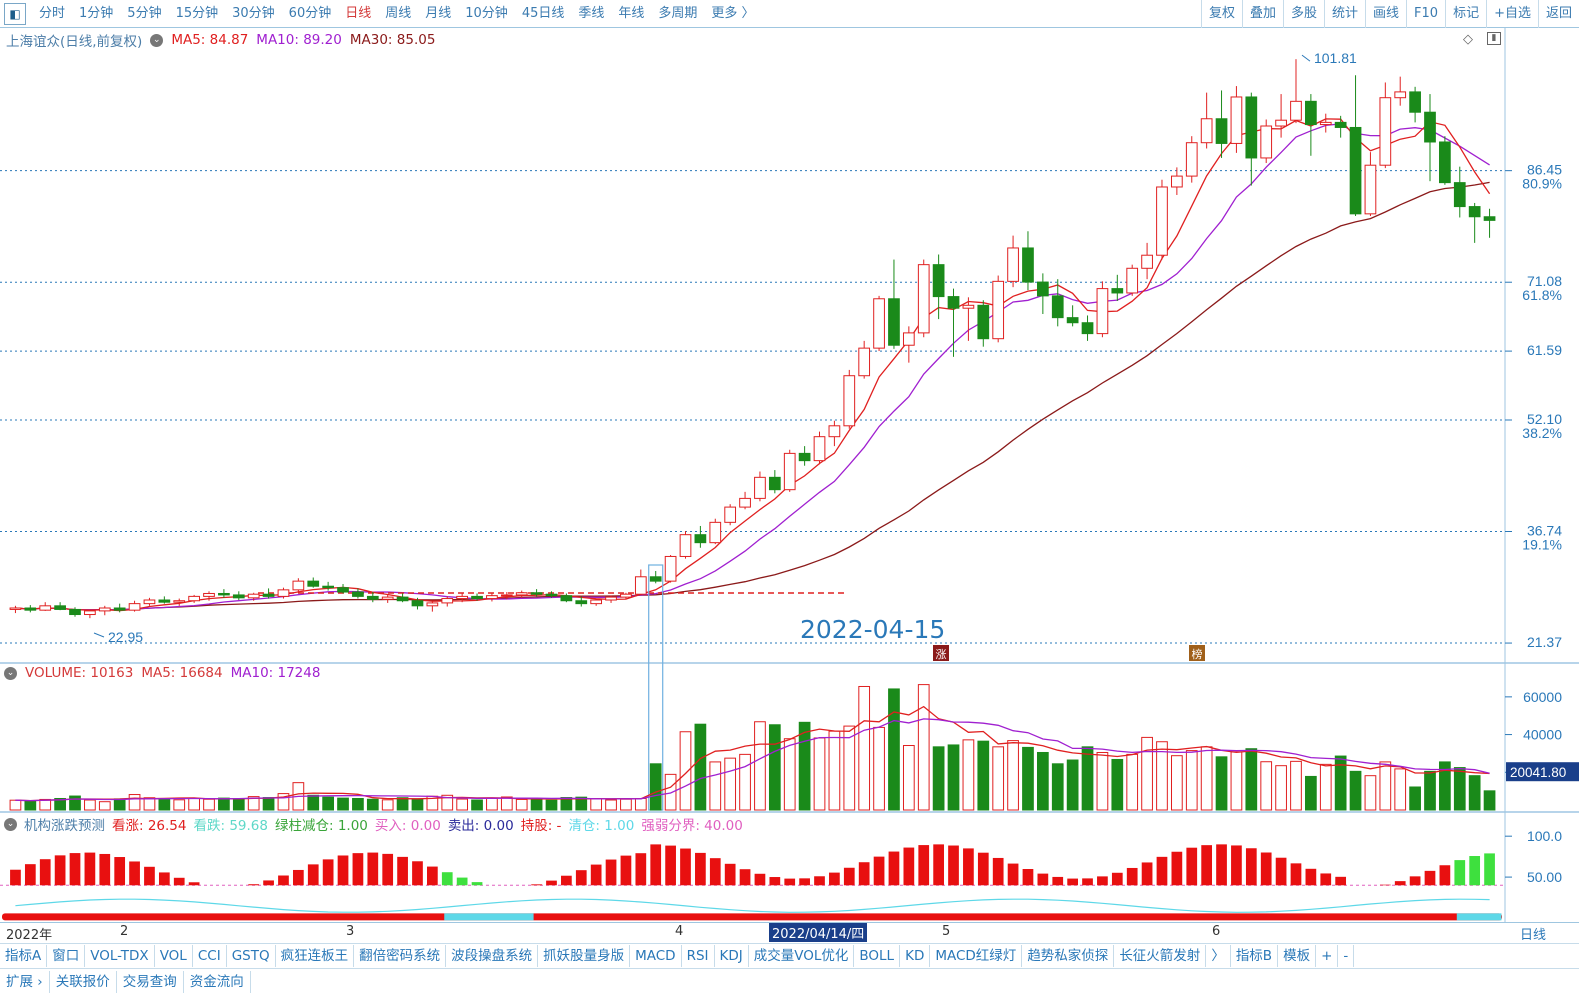 The width and height of the screenshot is (1579, 995). What do you see at coordinates (1468, 39) in the screenshot?
I see `diamond-icon: ◇` at bounding box center [1468, 39].